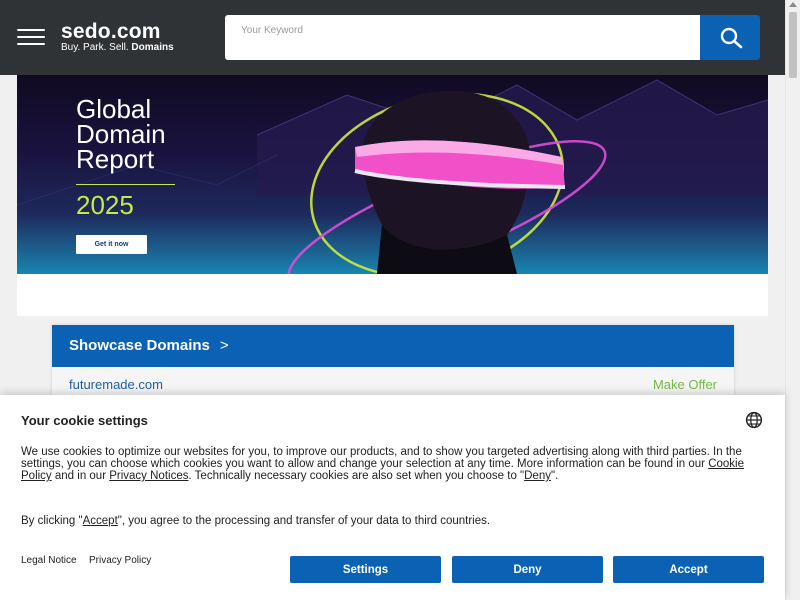 The height and width of the screenshot is (600, 800). I want to click on get-it-now-button: Get it now, so click(111, 244).